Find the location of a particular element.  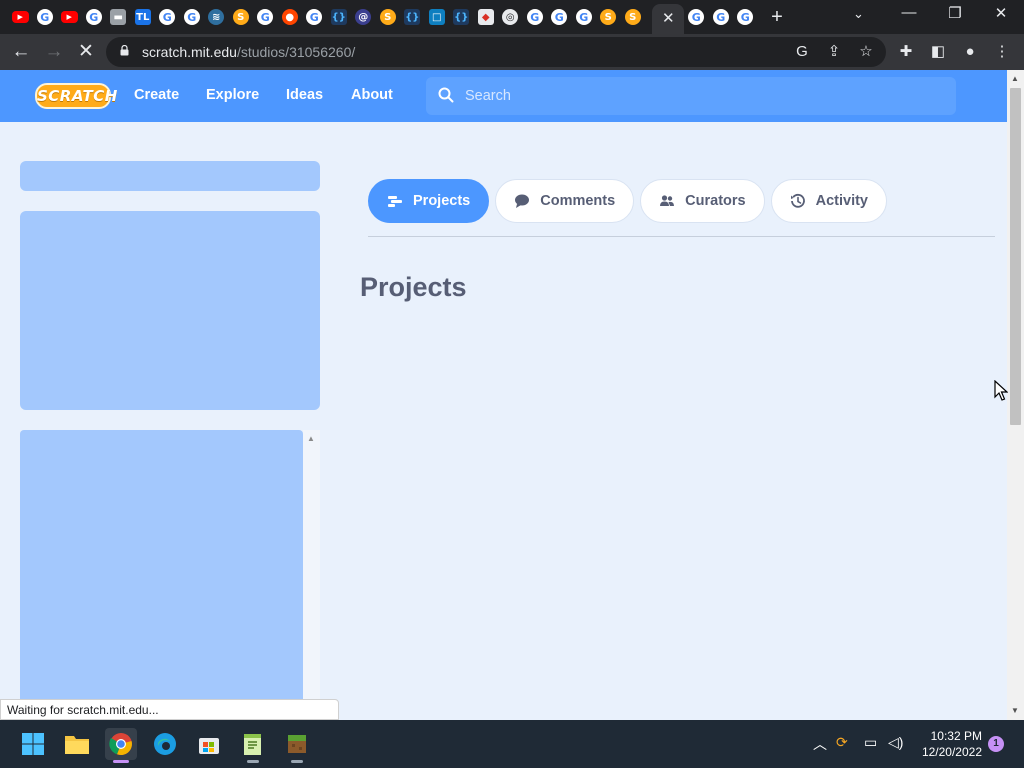

minecraft-block-icon is located at coordinates (297, 744).